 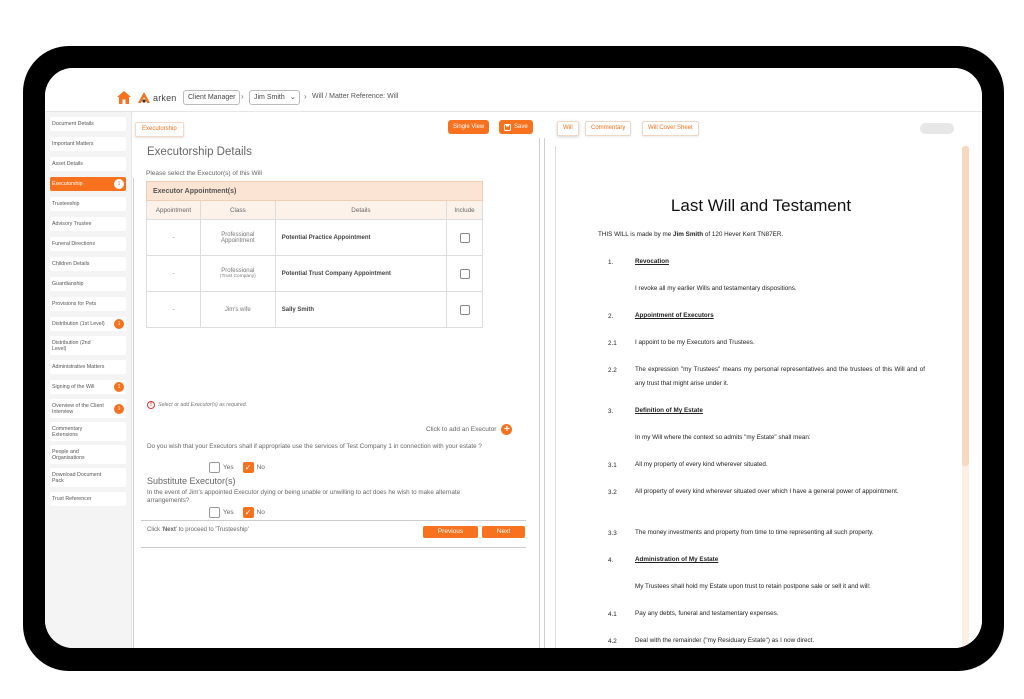 I want to click on validation-warning: ! Select or add Executor(s) as required., so click(x=197, y=405).